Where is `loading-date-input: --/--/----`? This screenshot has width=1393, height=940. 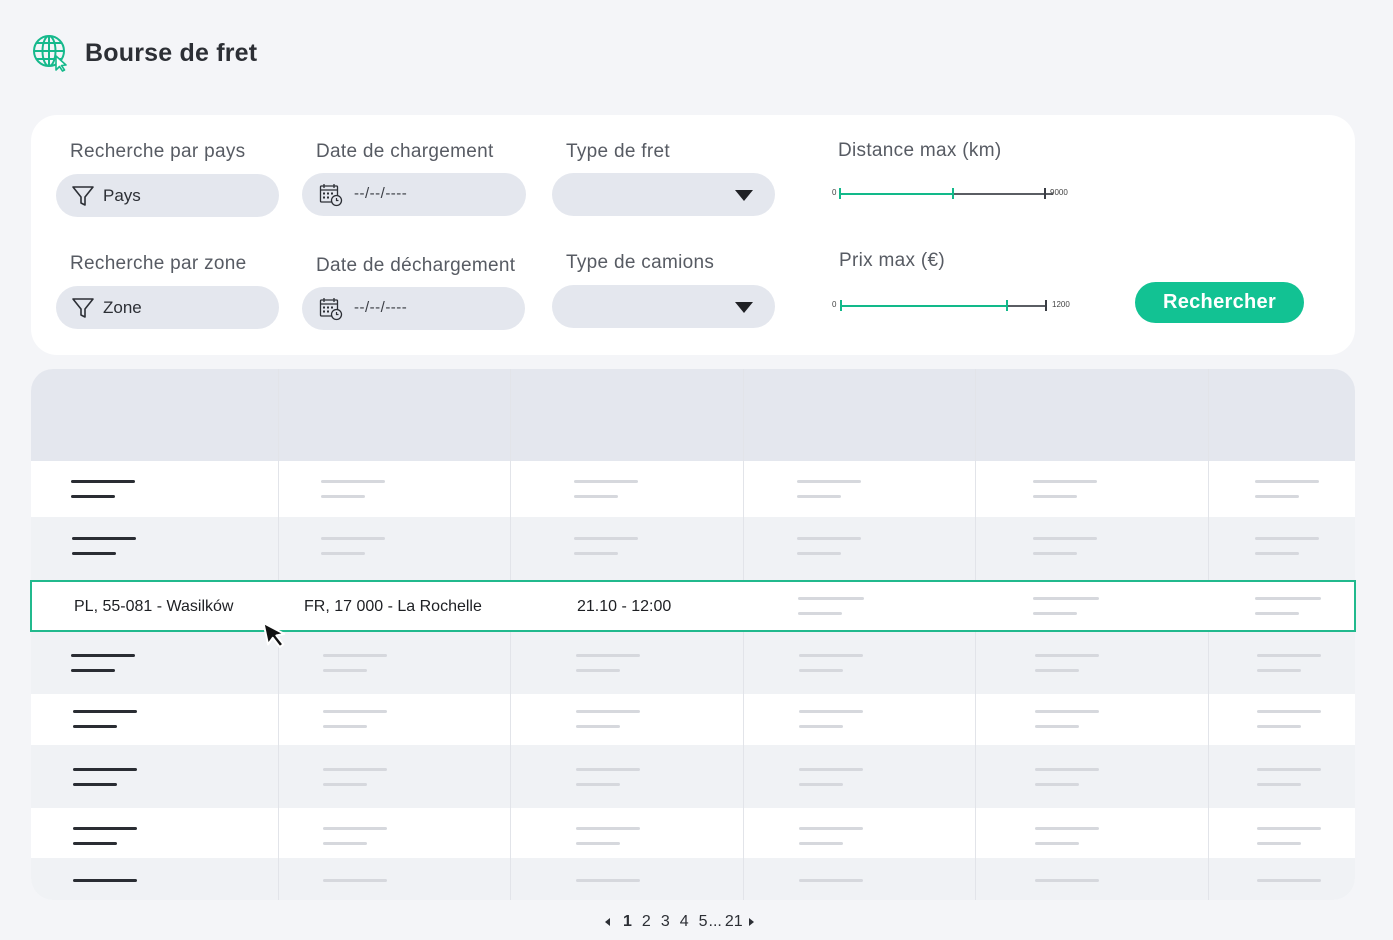
loading-date-input: --/--/---- is located at coordinates (414, 194).